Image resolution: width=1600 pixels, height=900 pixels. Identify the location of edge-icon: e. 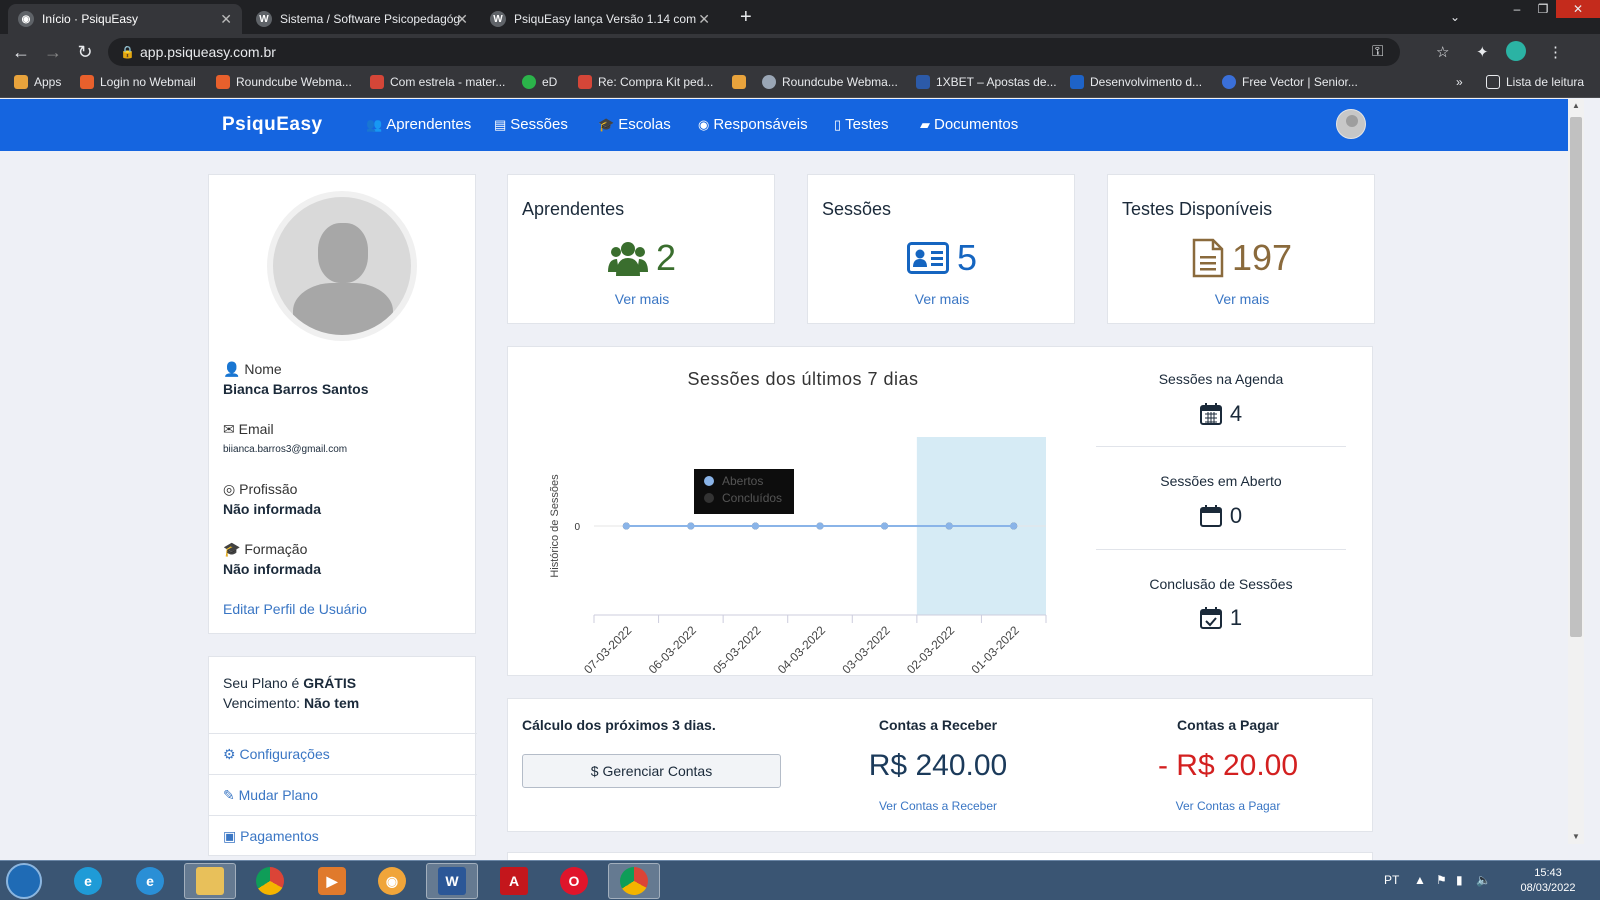
(88, 881).